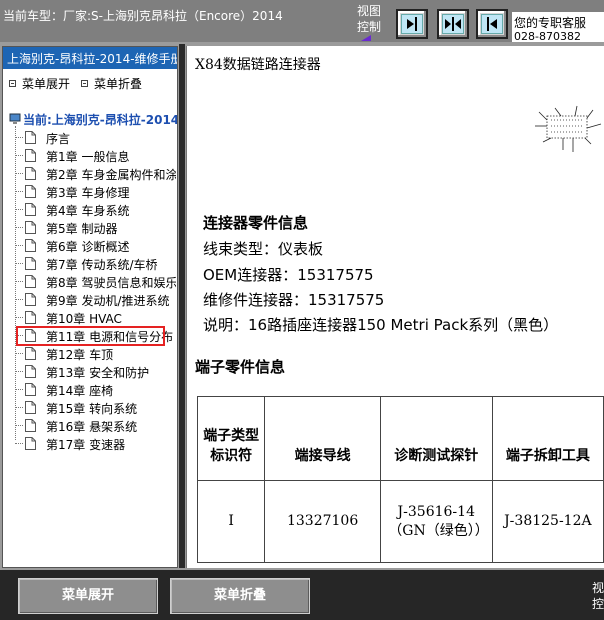 The width and height of the screenshot is (604, 620). What do you see at coordinates (550, 23) in the screenshot?
I see `service-title: 您的专职客服` at bounding box center [550, 23].